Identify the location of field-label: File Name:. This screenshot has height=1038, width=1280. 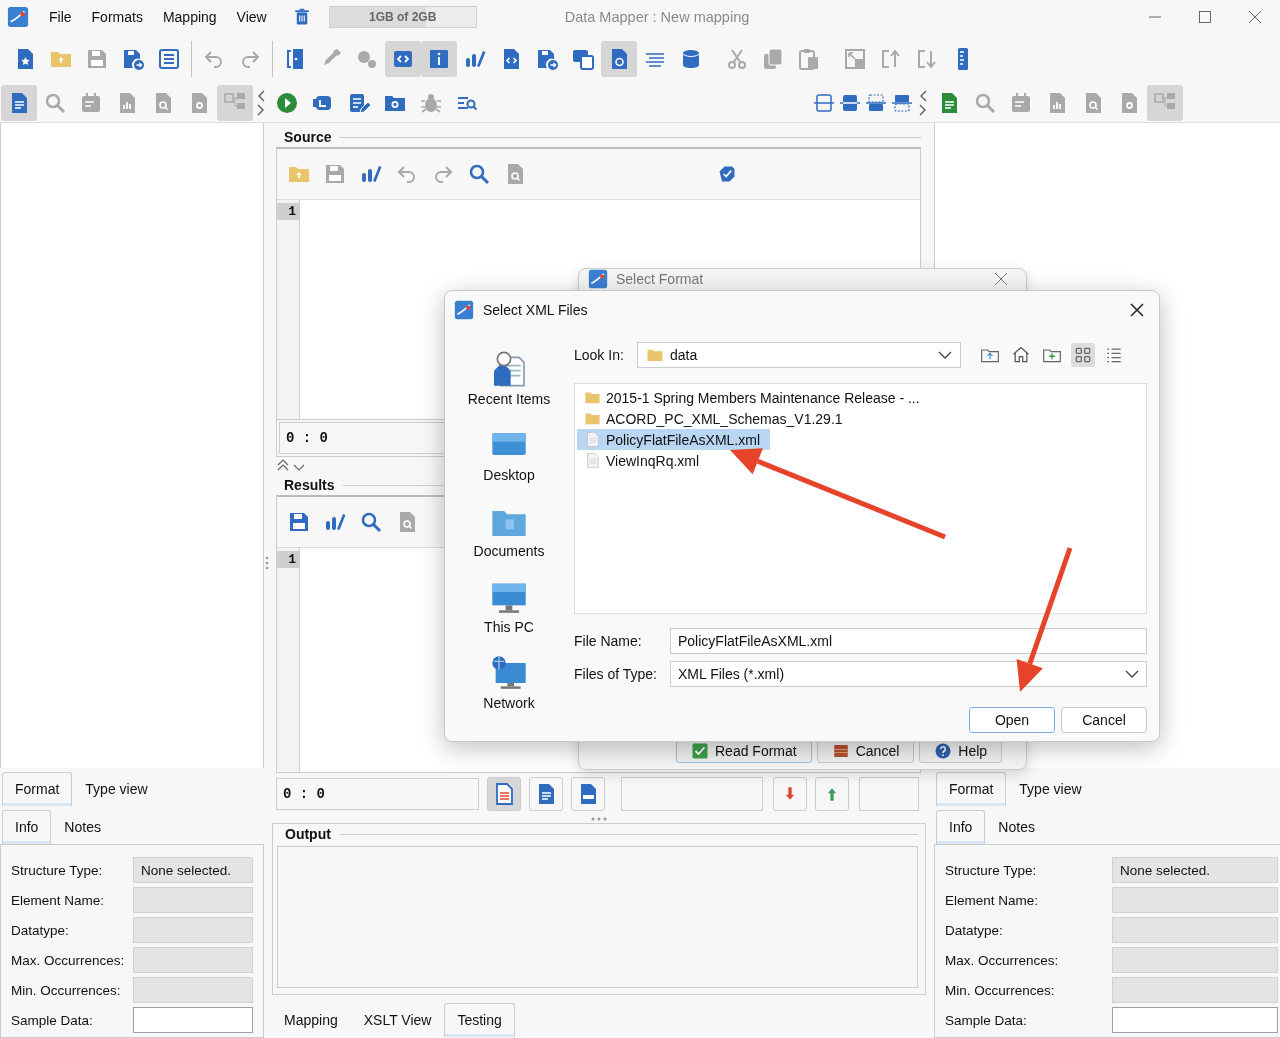
(608, 641).